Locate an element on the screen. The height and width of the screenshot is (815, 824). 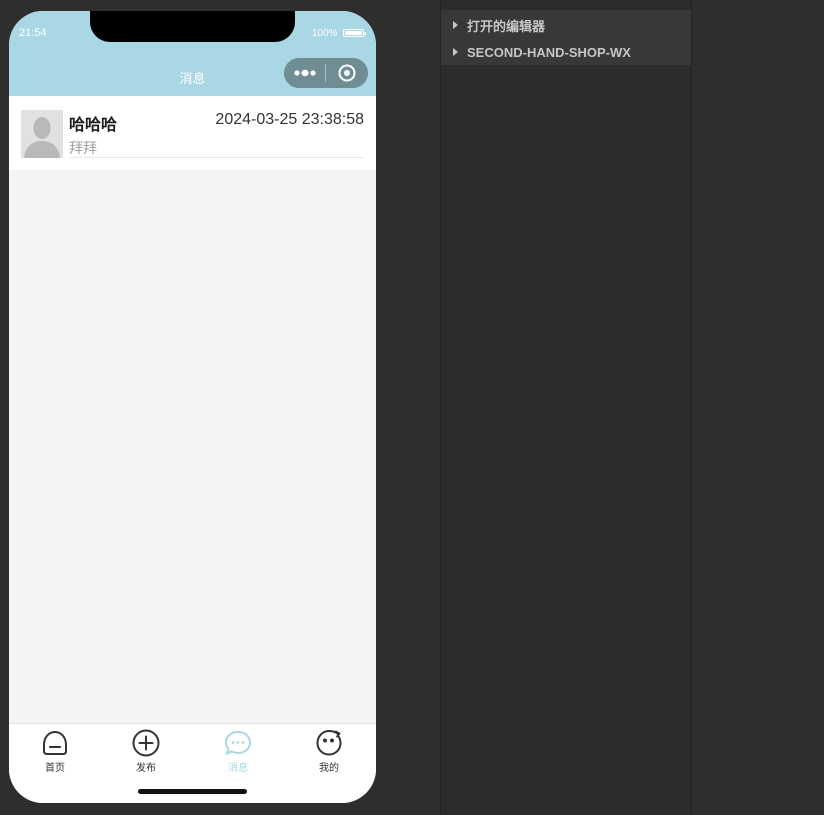
battery-percent: 100% is located at coordinates (325, 33).